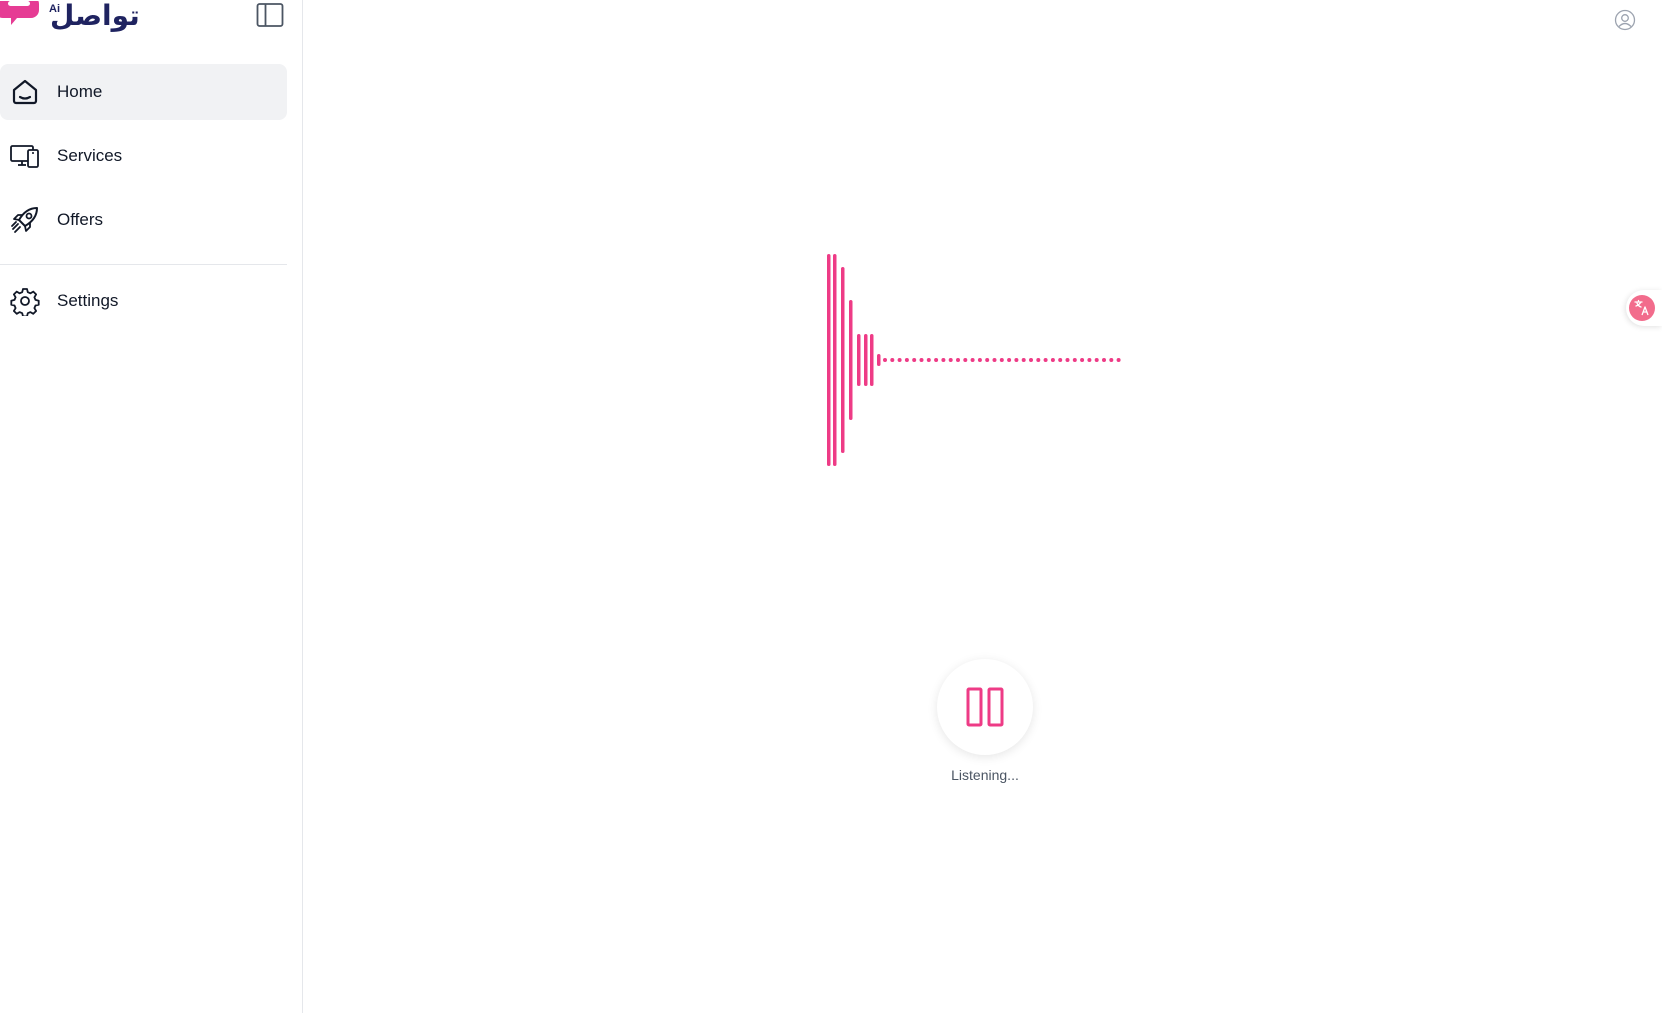 The width and height of the screenshot is (1662, 1013). I want to click on sidebar-settings-group: Settings, so click(143, 305).